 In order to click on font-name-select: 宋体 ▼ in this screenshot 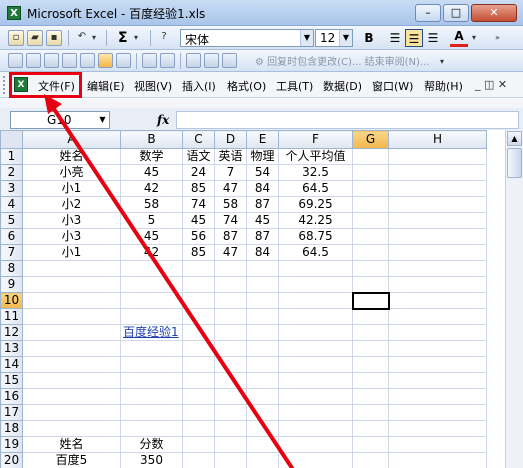, I will do `click(247, 38)`.